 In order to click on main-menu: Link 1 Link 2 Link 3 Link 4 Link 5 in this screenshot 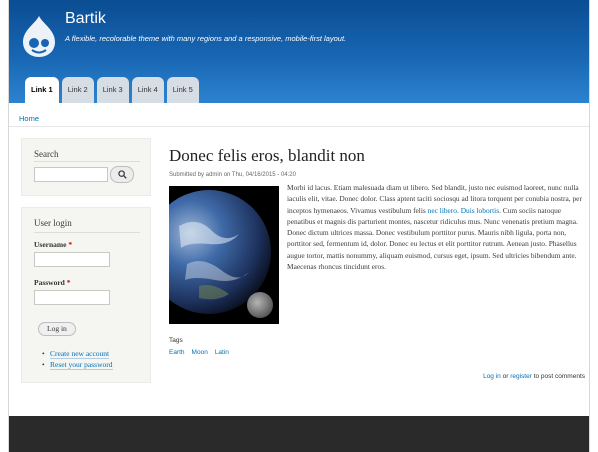, I will do `click(112, 90)`.